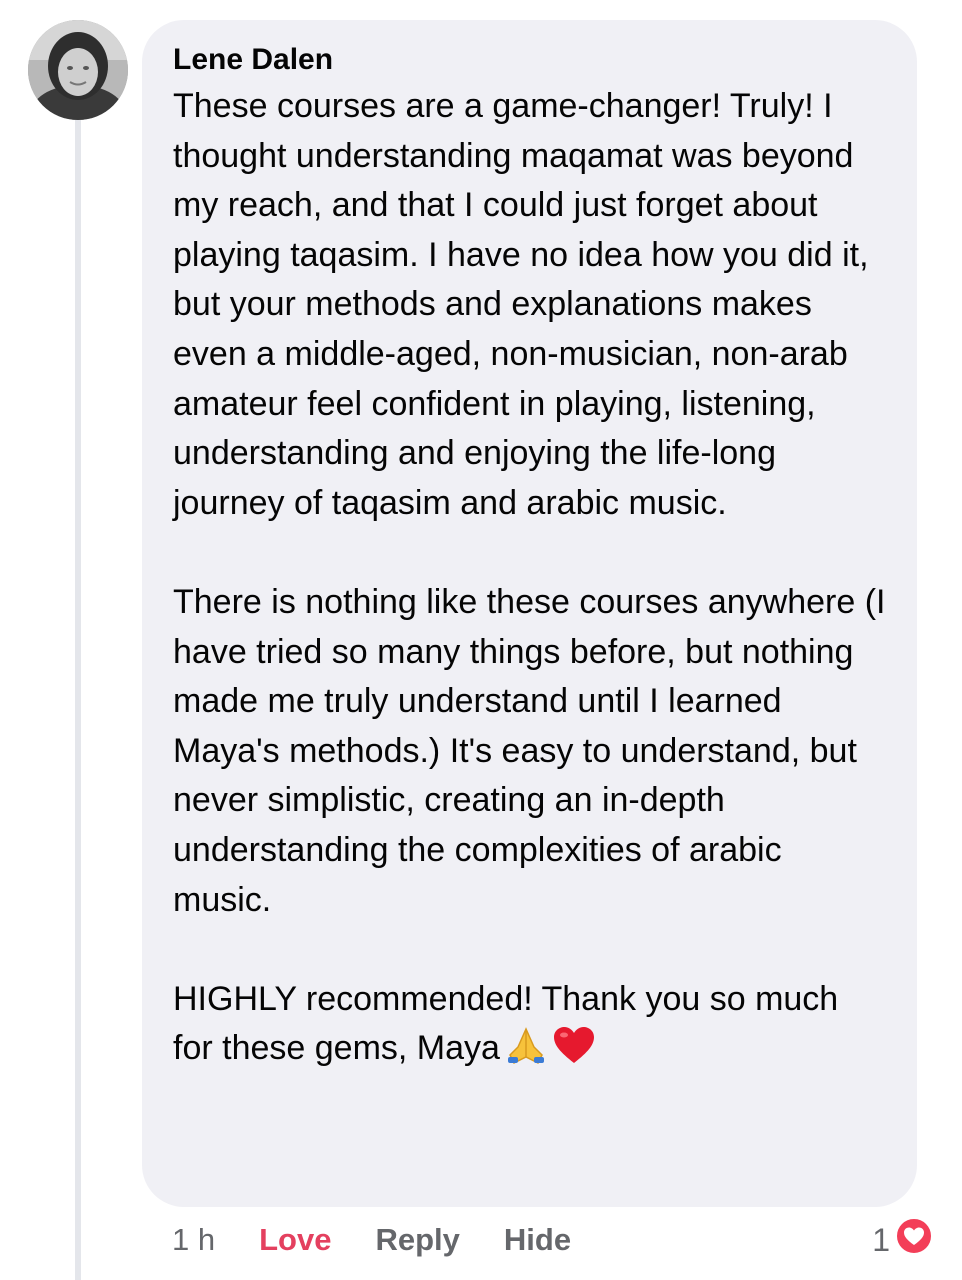  I want to click on red-heart-icon, so click(574, 1052).